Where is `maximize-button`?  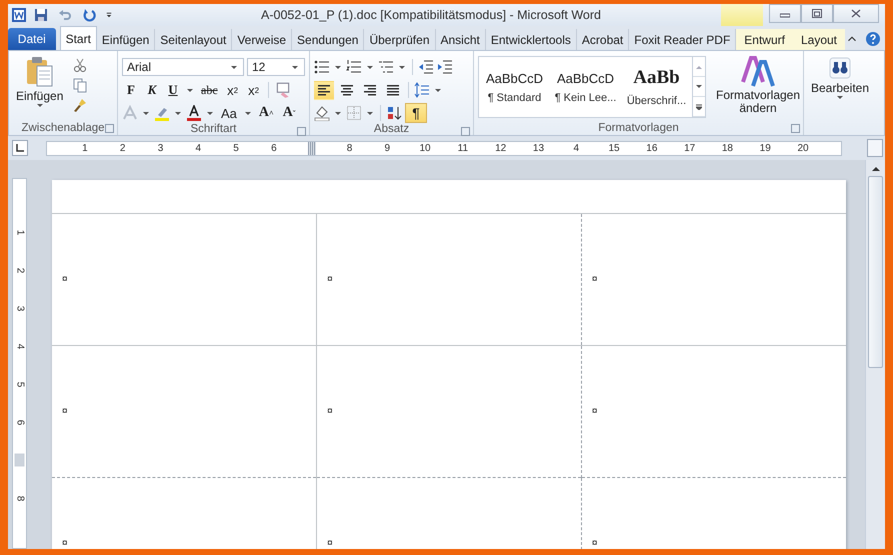 maximize-button is located at coordinates (817, 13).